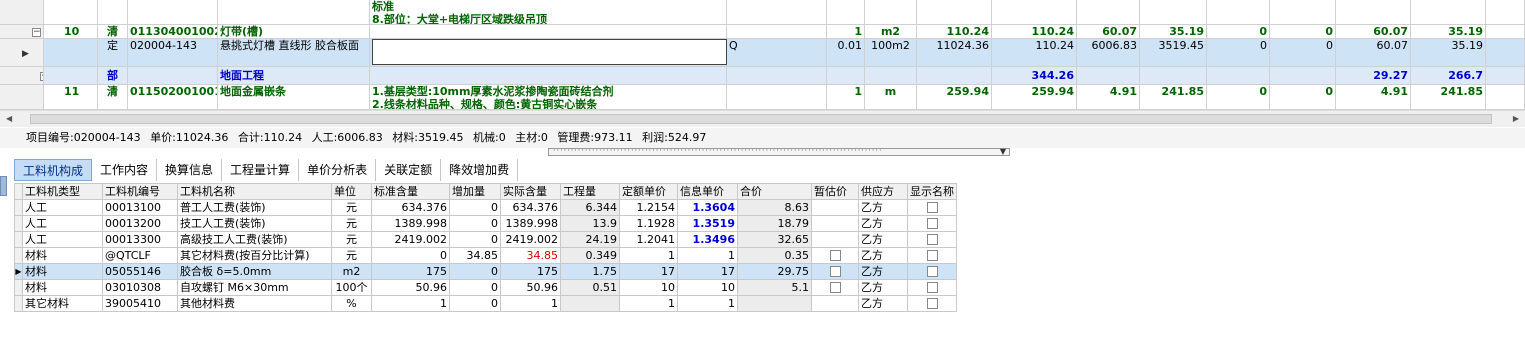 Image resolution: width=1525 pixels, height=351 pixels. I want to click on item-unit: m2, so click(891, 32).